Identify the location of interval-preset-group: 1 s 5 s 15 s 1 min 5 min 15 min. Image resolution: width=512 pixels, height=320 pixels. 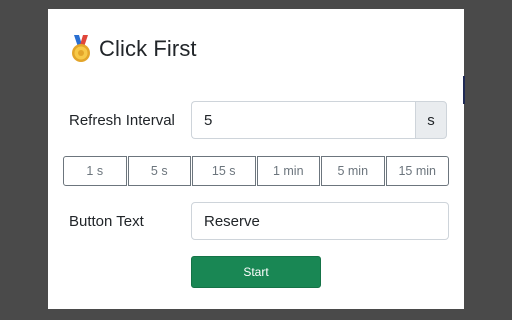
(256, 171).